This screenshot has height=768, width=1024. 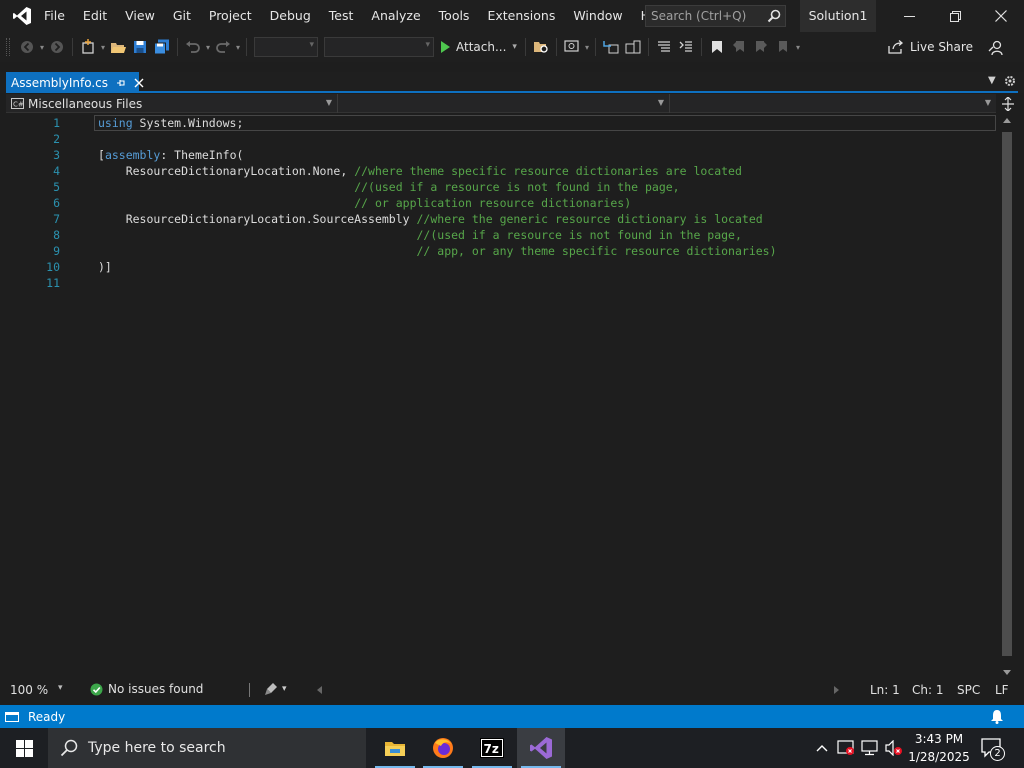 What do you see at coordinates (105, 267) in the screenshot?
I see `code-line: )]` at bounding box center [105, 267].